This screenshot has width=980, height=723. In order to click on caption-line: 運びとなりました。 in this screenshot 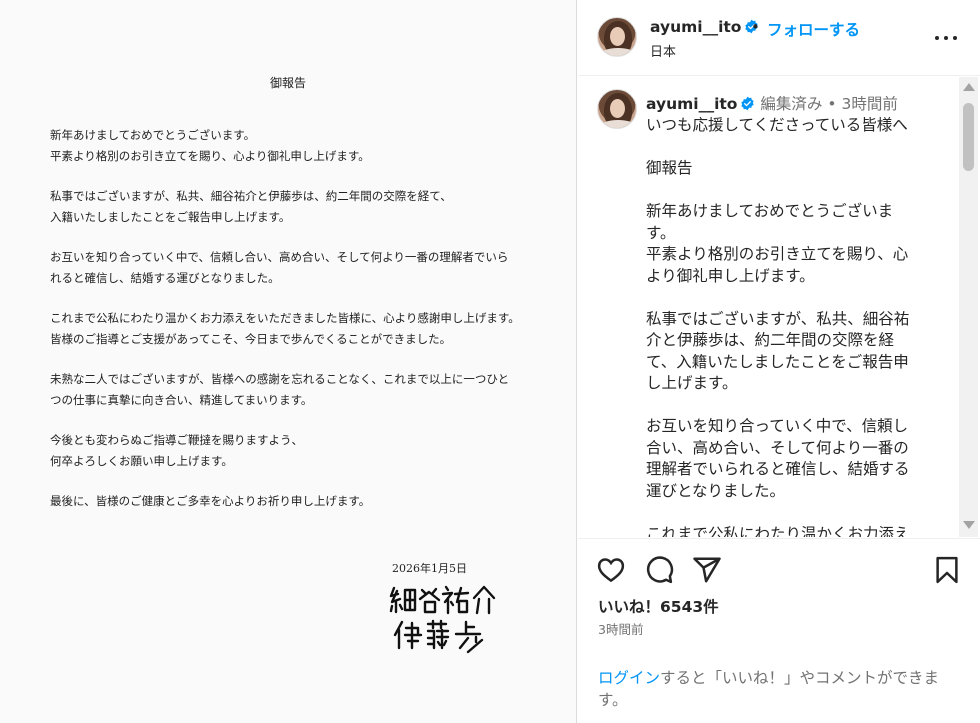, I will do `click(716, 490)`.